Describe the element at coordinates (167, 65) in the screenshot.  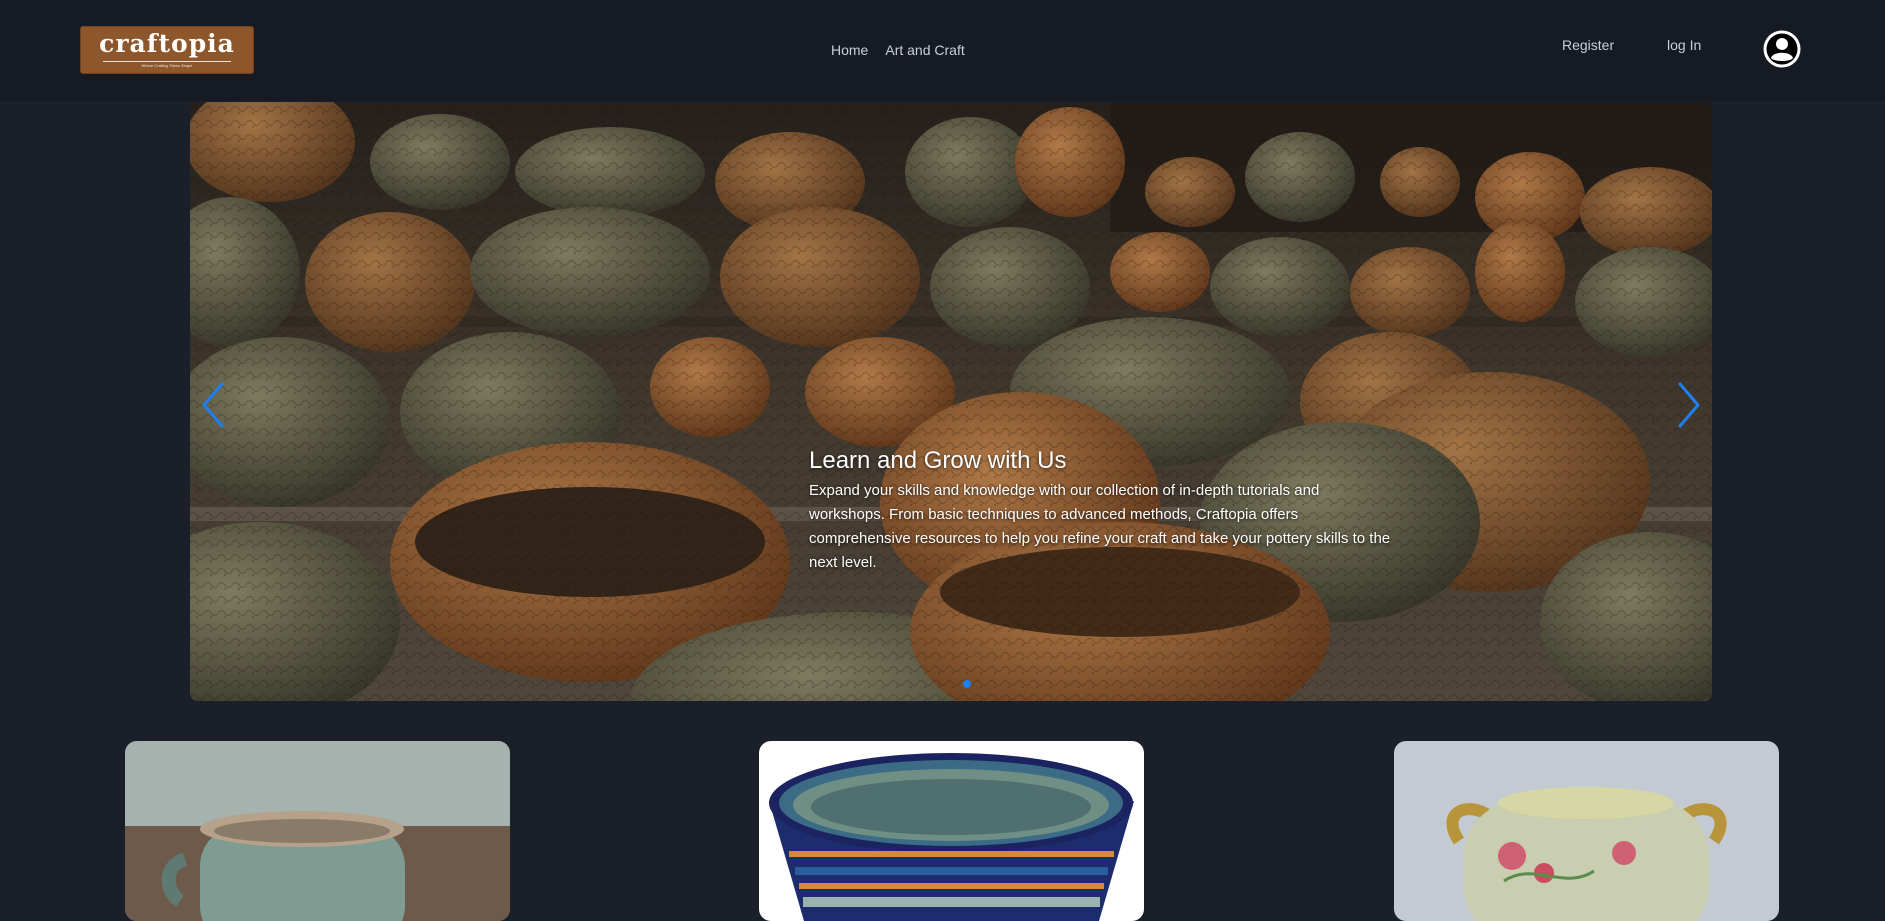
I see `logo-tagline: Where Crafting Takes Shape` at that location.